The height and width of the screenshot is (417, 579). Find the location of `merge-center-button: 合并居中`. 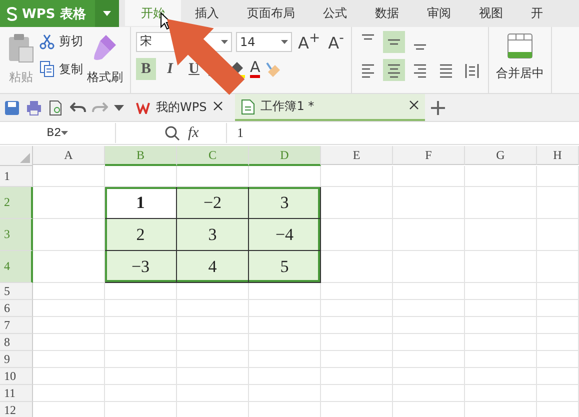

merge-center-button: 合并居中 is located at coordinates (520, 60).